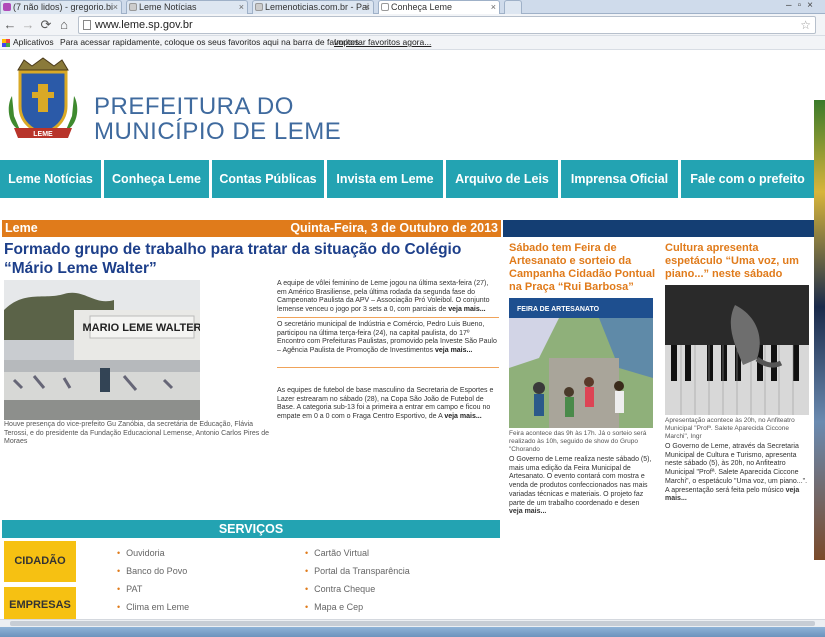 Image resolution: width=825 pixels, height=637 pixels. What do you see at coordinates (251, 529) in the screenshot?
I see `services-header: SERVIÇOS` at bounding box center [251, 529].